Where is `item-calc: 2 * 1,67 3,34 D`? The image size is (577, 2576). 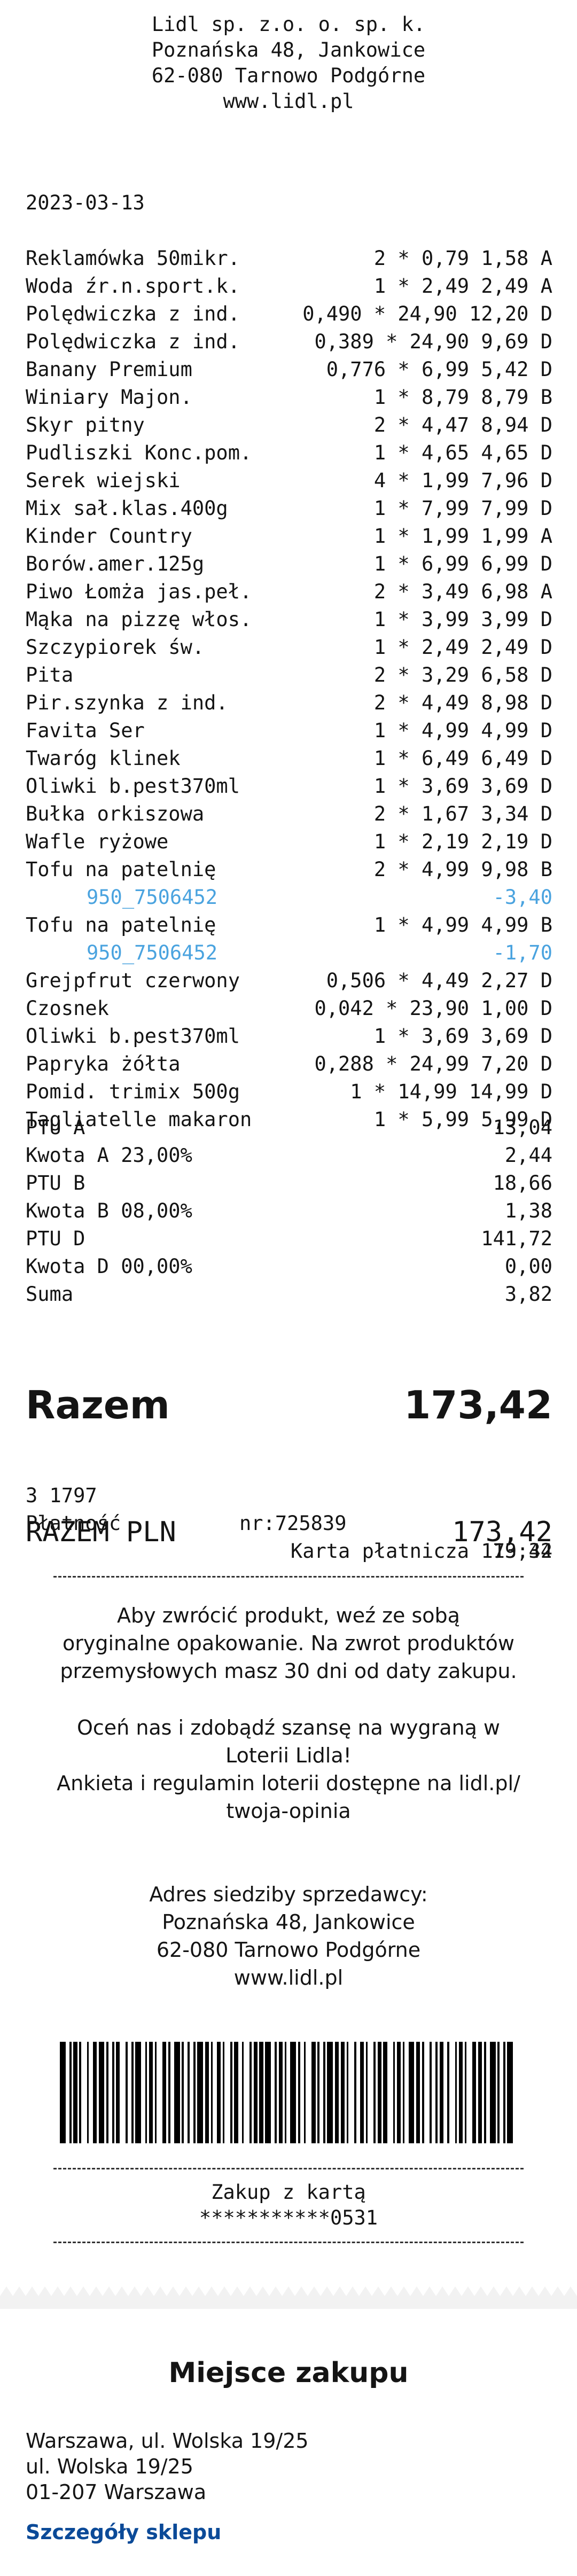
item-calc: 2 * 1,67 3,34 D is located at coordinates (462, 813).